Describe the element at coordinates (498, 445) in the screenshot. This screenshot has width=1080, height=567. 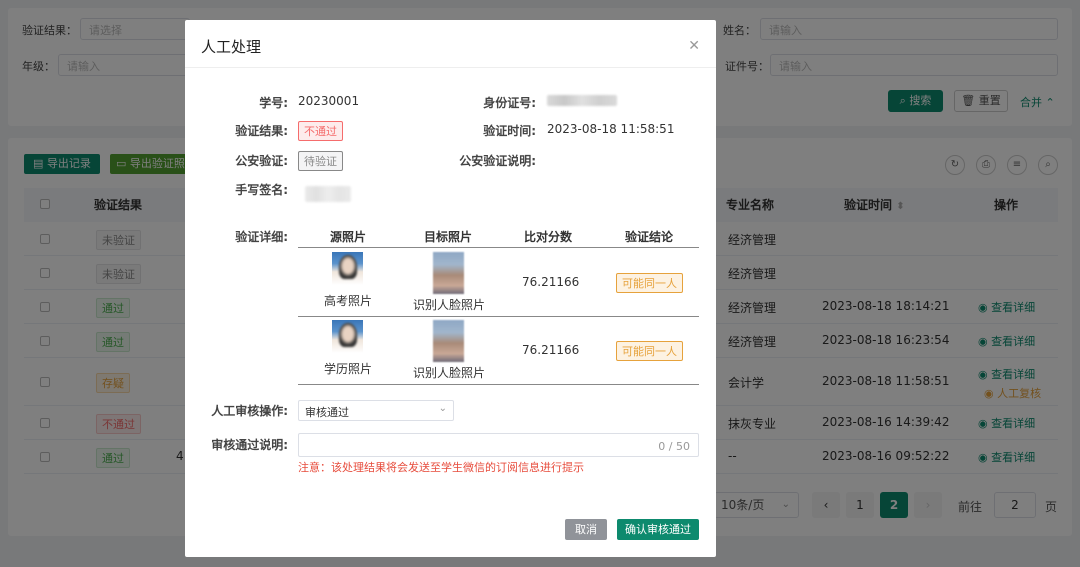
I see `pass-desc-textarea: 0 / 50` at that location.